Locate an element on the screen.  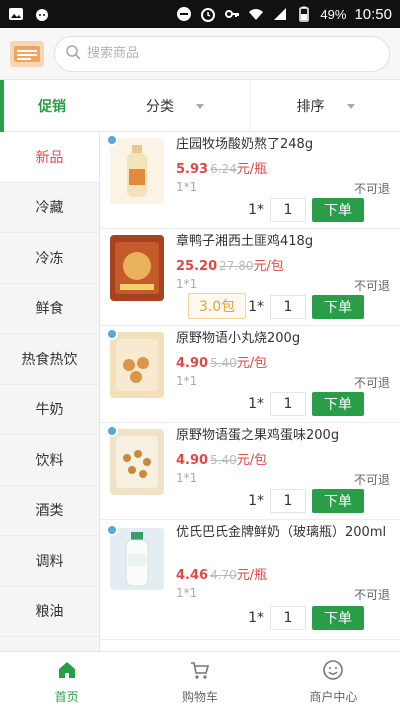
tab-sort: 排序 is located at coordinates (325, 106).